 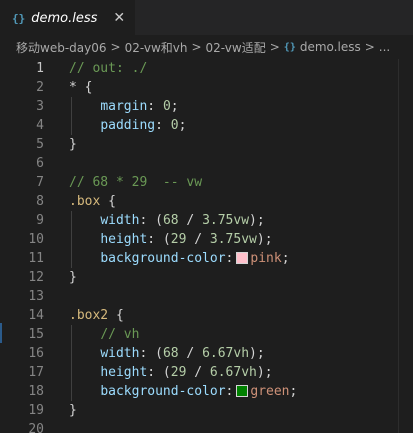 I want to click on code-line: 7 // 68 * 29 -- vw, so click(x=206, y=182).